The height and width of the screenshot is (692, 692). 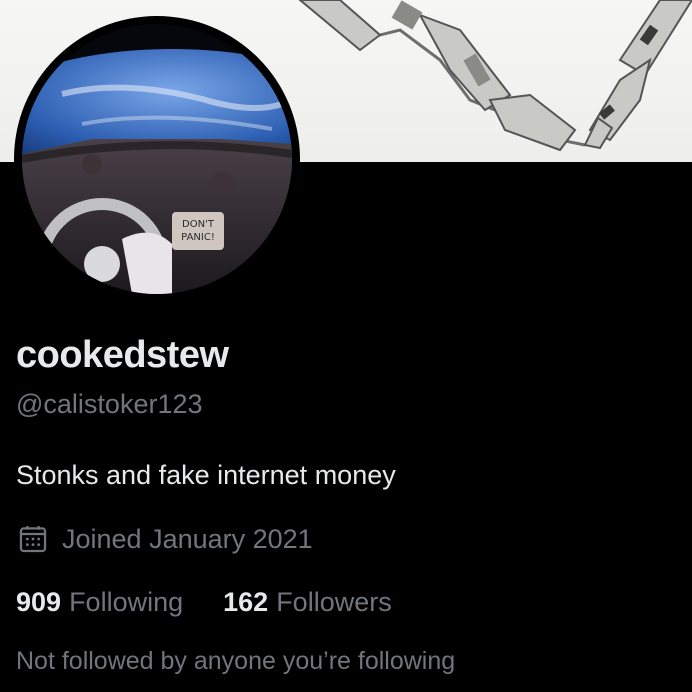 I want to click on dont-panic-line2: PANIC!, so click(x=198, y=237).